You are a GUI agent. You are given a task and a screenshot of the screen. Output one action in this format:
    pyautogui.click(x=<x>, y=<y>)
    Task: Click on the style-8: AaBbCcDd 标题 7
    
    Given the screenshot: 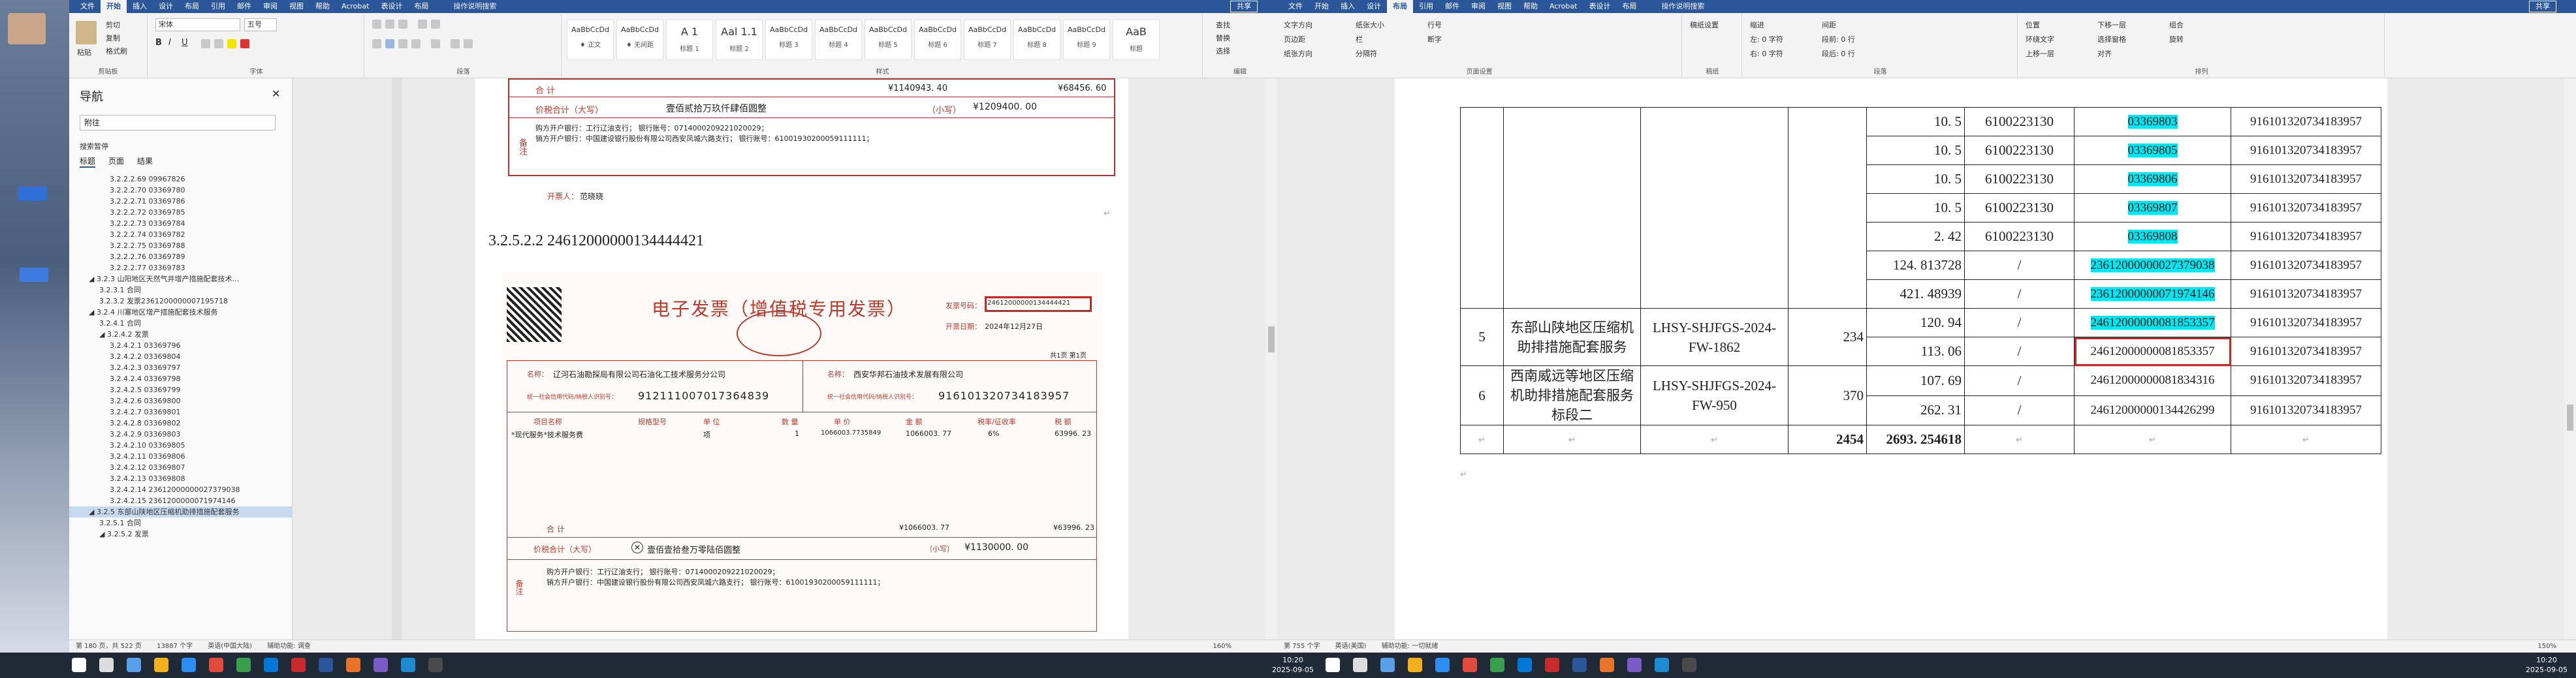 What is the action you would take?
    pyautogui.click(x=987, y=40)
    